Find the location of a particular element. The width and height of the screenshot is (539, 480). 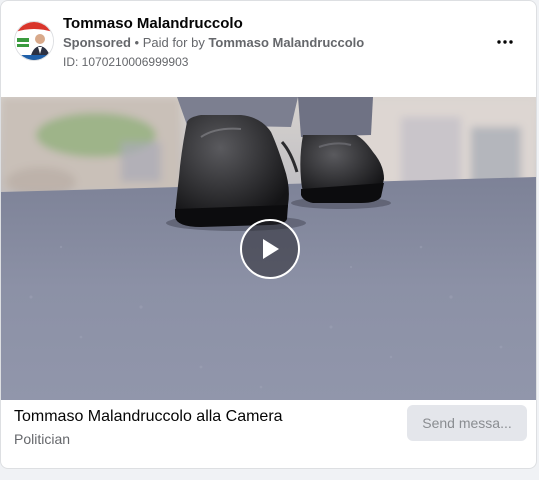

play-icon is located at coordinates (271, 249).